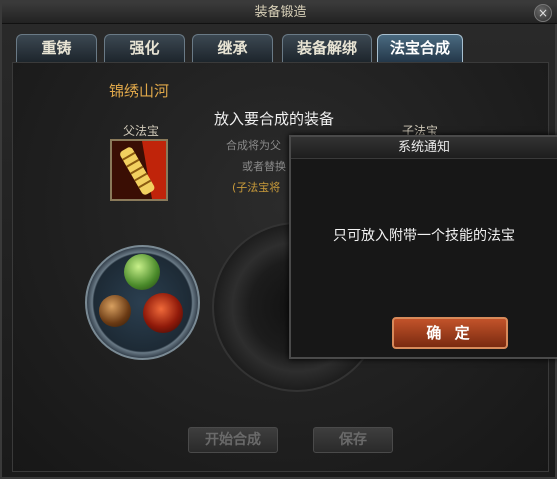  I want to click on prompt-title: 放入要合成的装备, so click(274, 119).